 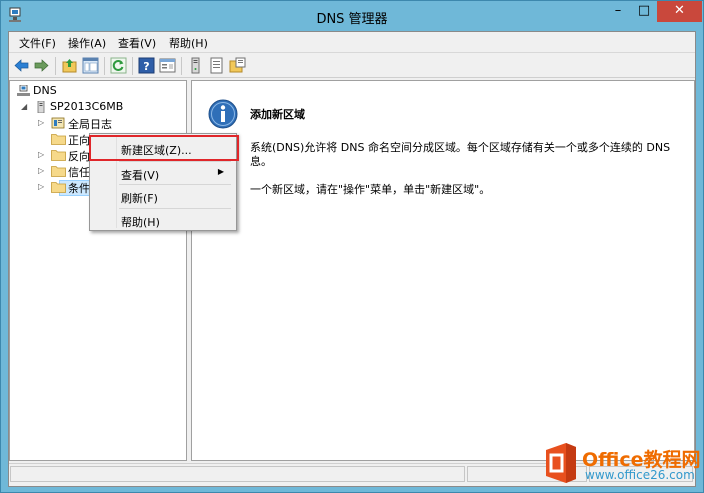 What do you see at coordinates (216, 65) in the screenshot?
I see `list-icon` at bounding box center [216, 65].